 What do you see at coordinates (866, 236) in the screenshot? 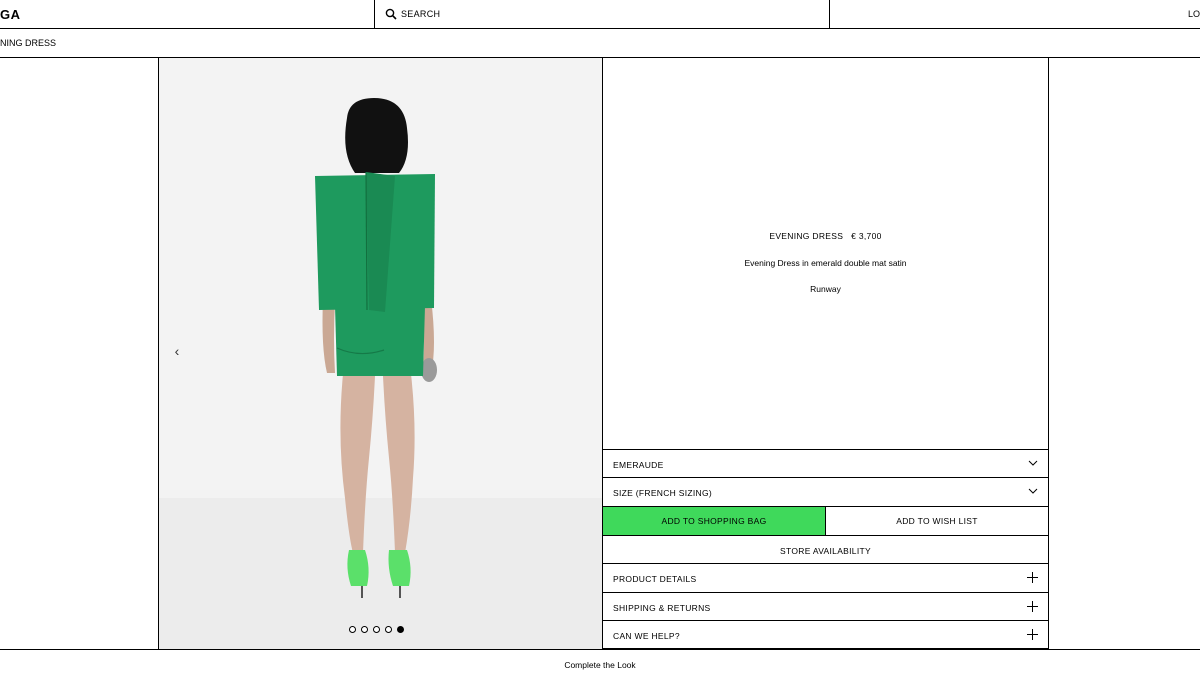
I see `product-price: € 3,700` at bounding box center [866, 236].